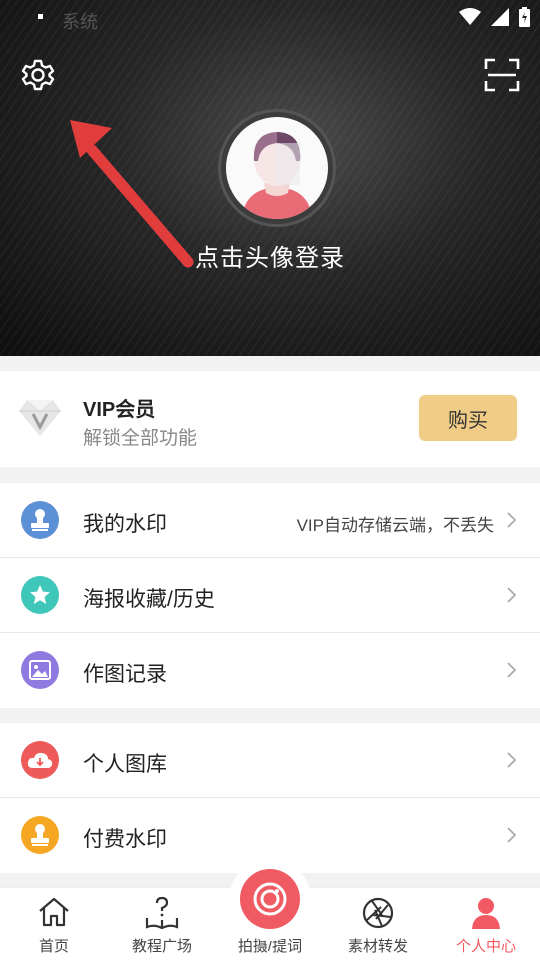 The image size is (540, 960). I want to click on menu-item-my-watermark: 我的水印 VIP自动存储云端，不丢失, so click(270, 520).